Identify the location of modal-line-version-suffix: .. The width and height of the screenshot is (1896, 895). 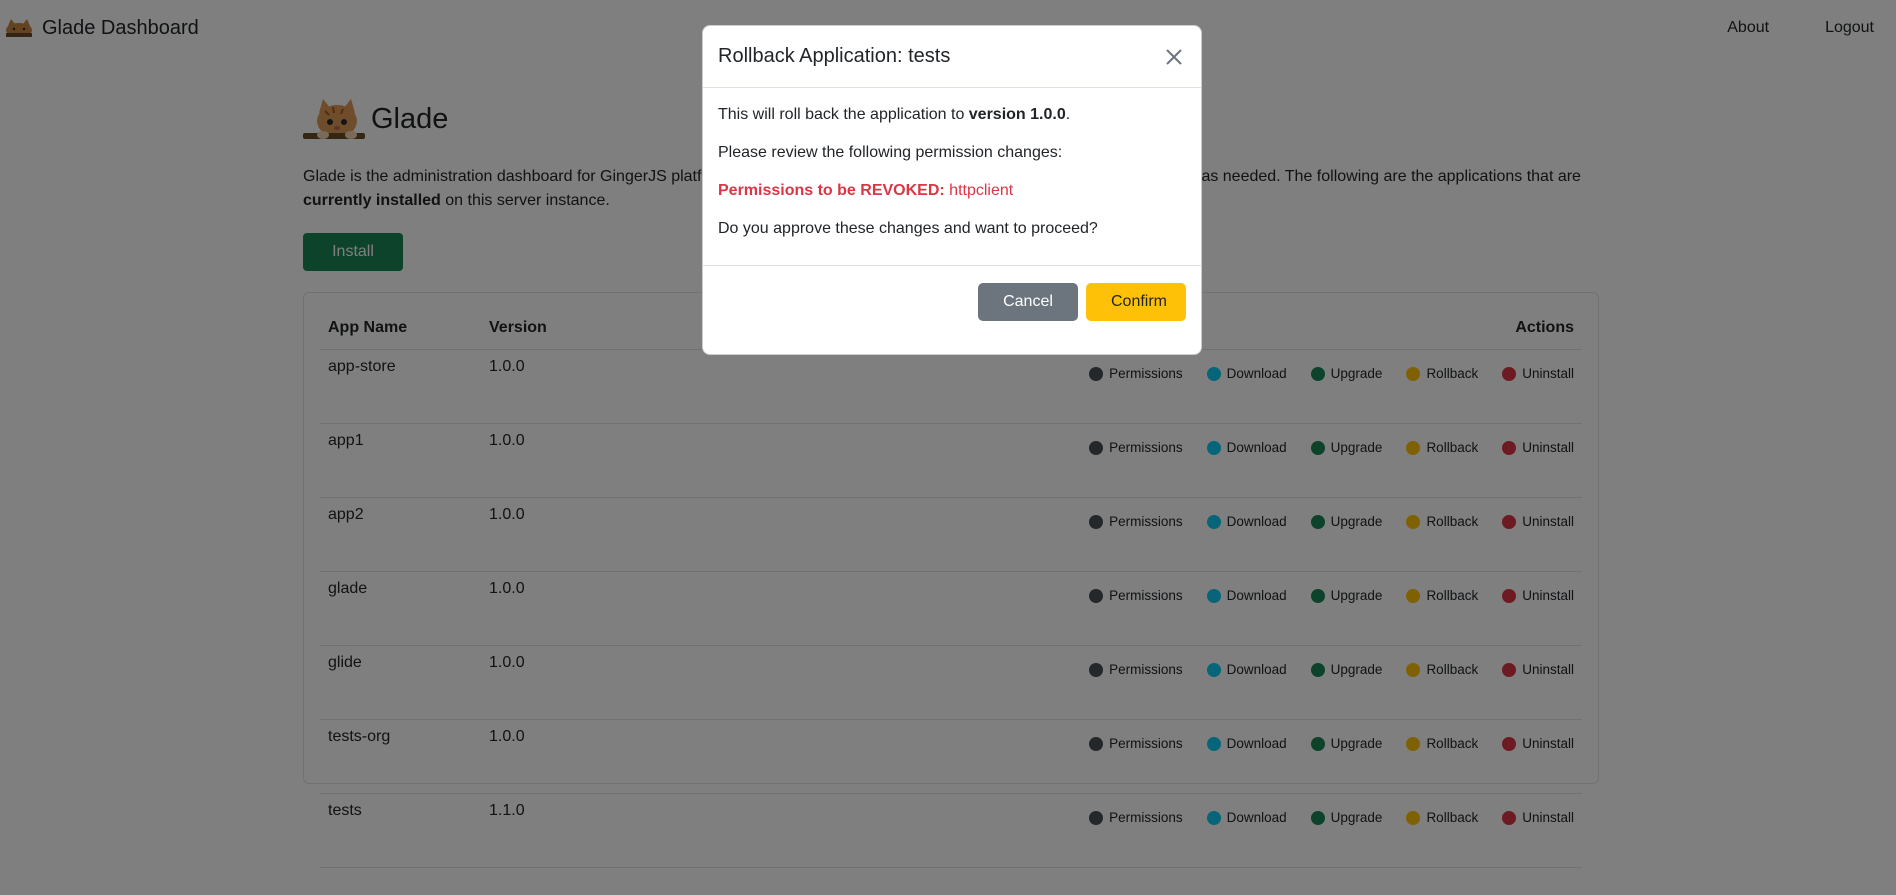
(1068, 114).